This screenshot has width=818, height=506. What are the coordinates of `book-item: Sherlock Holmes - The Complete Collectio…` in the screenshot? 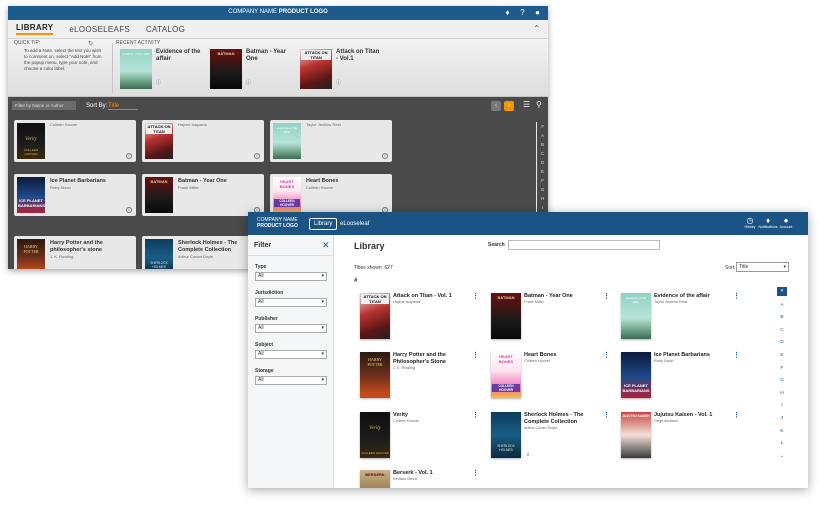 It's located at (551, 438).